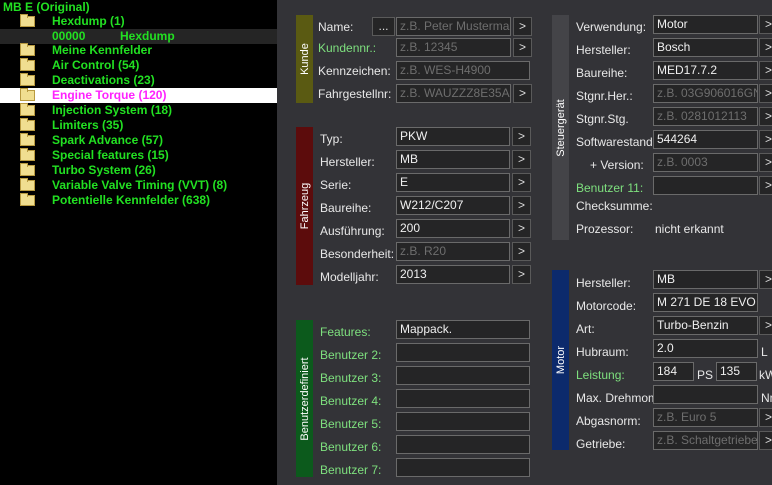  Describe the element at coordinates (602, 119) in the screenshot. I see `field-label: Stgnr.Stg.` at that location.